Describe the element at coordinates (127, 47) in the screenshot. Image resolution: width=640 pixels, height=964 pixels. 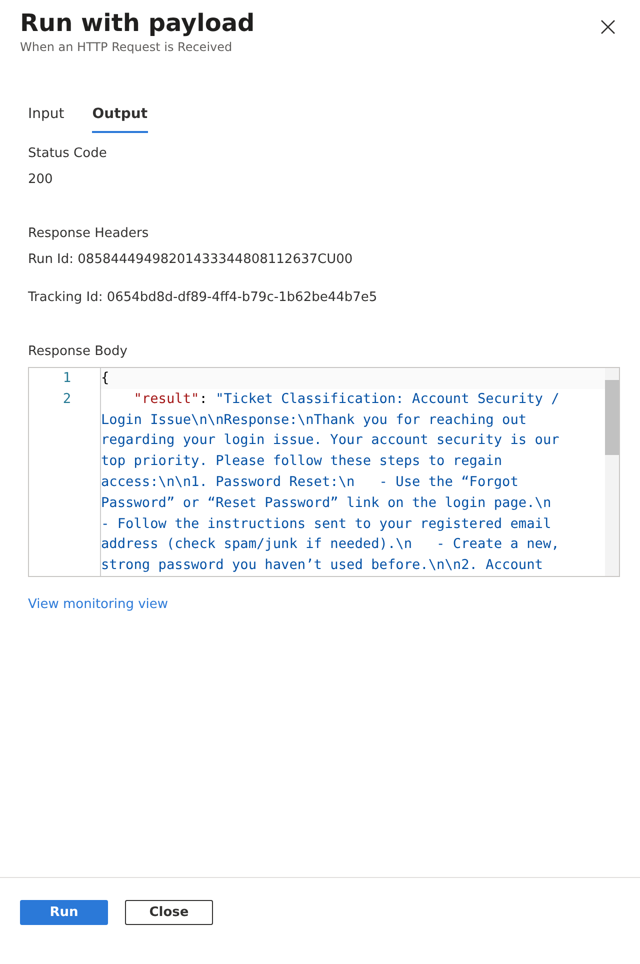
I see `panel-subtitle: When an HTTP Request is Received` at that location.